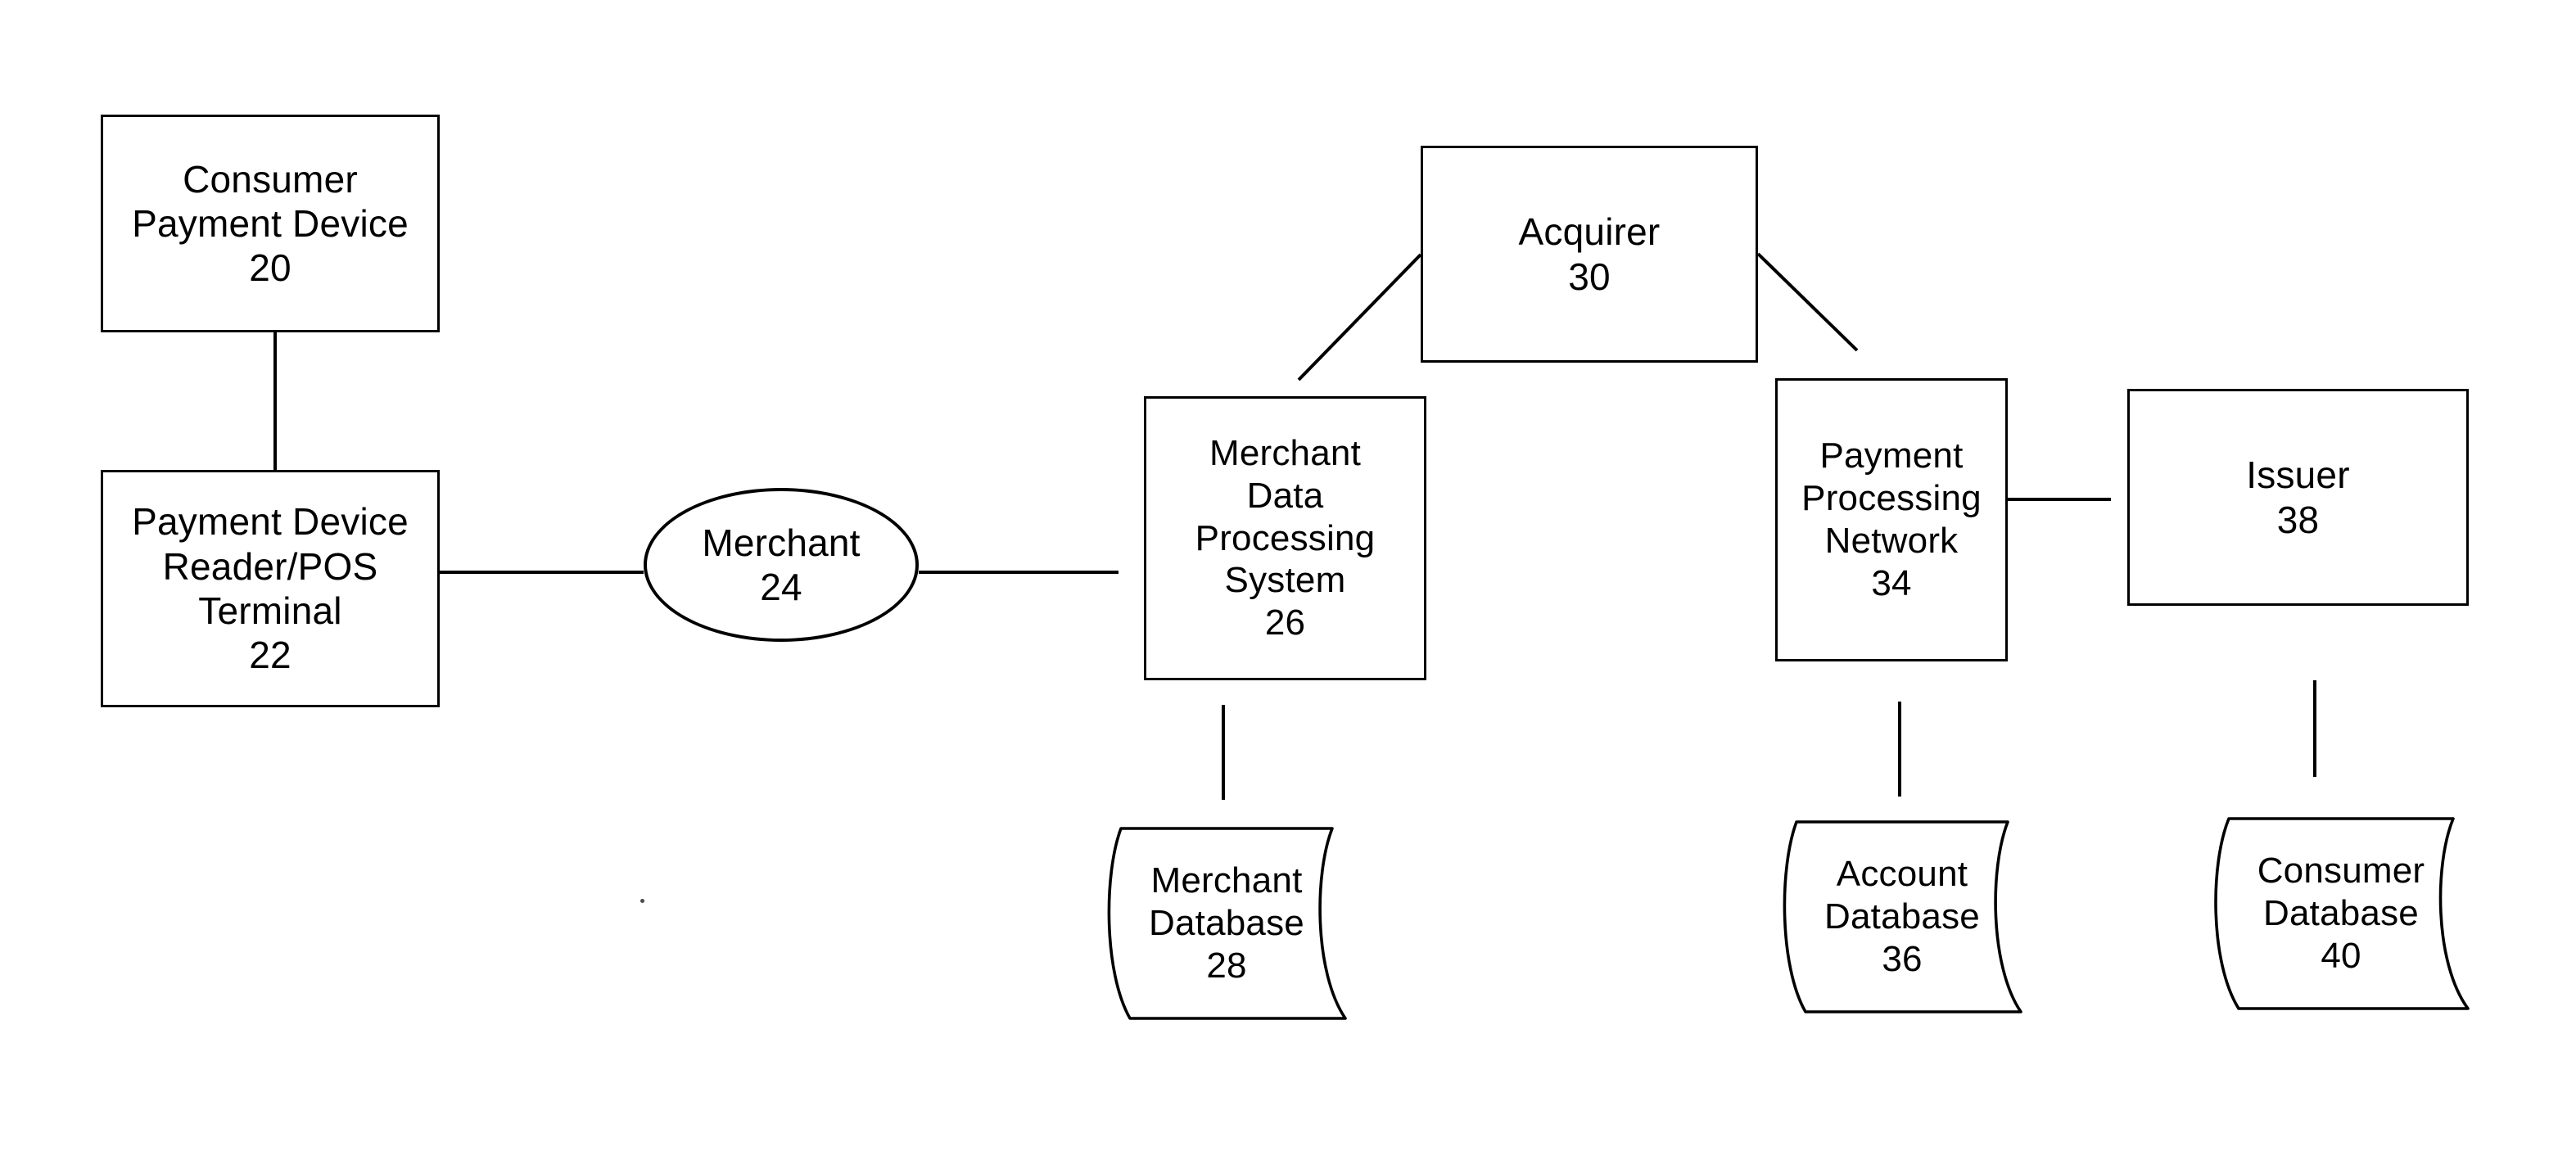 The width and height of the screenshot is (2576, 1160). I want to click on node-label-line: Data, so click(1285, 495).